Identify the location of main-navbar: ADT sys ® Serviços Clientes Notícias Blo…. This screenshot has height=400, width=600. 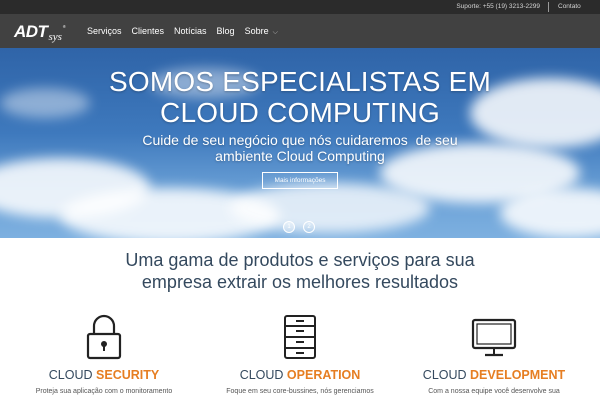
(300, 31).